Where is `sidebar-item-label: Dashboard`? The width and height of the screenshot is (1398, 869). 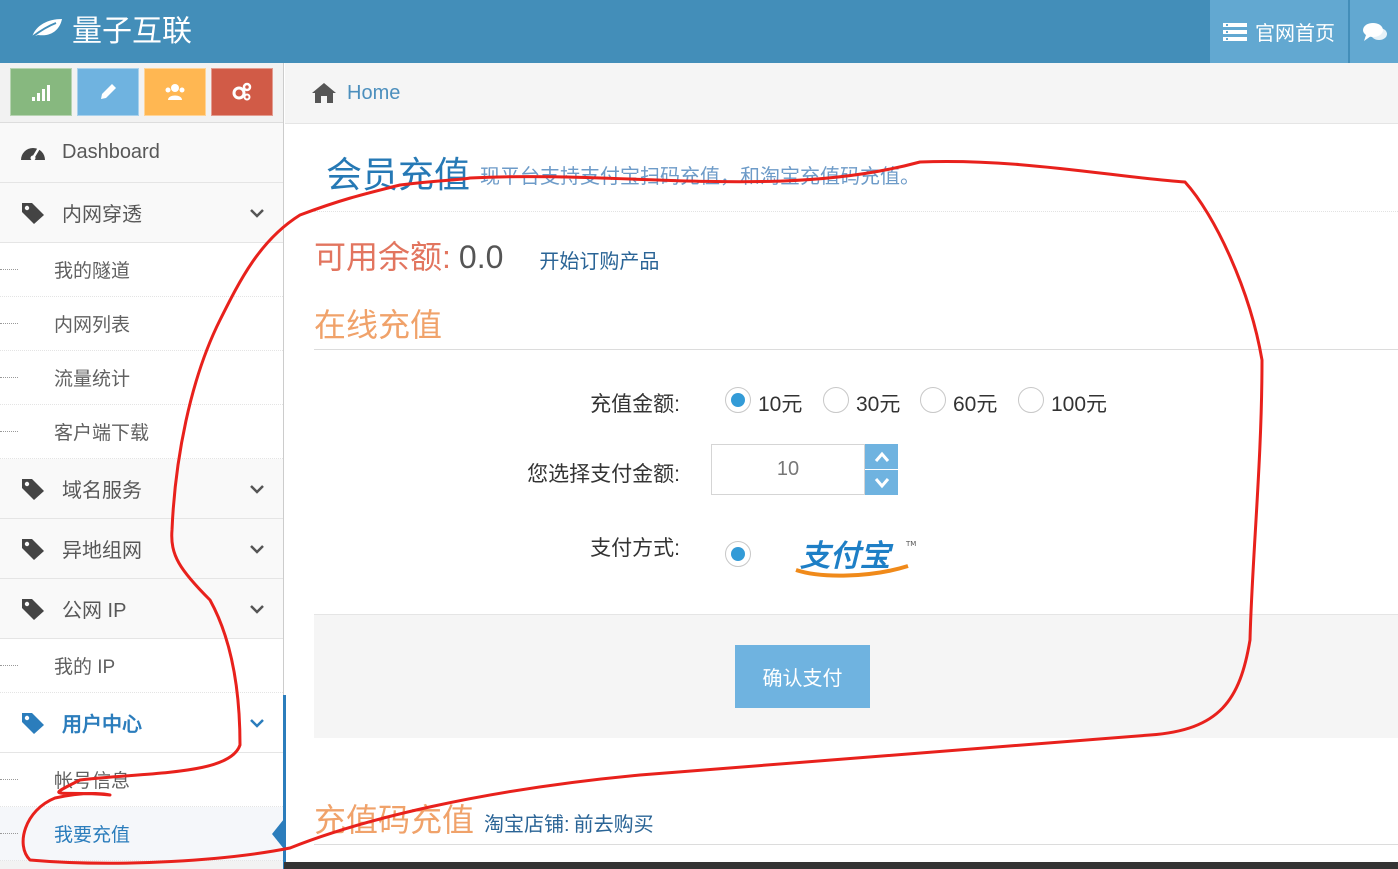
sidebar-item-label: Dashboard is located at coordinates (111, 152).